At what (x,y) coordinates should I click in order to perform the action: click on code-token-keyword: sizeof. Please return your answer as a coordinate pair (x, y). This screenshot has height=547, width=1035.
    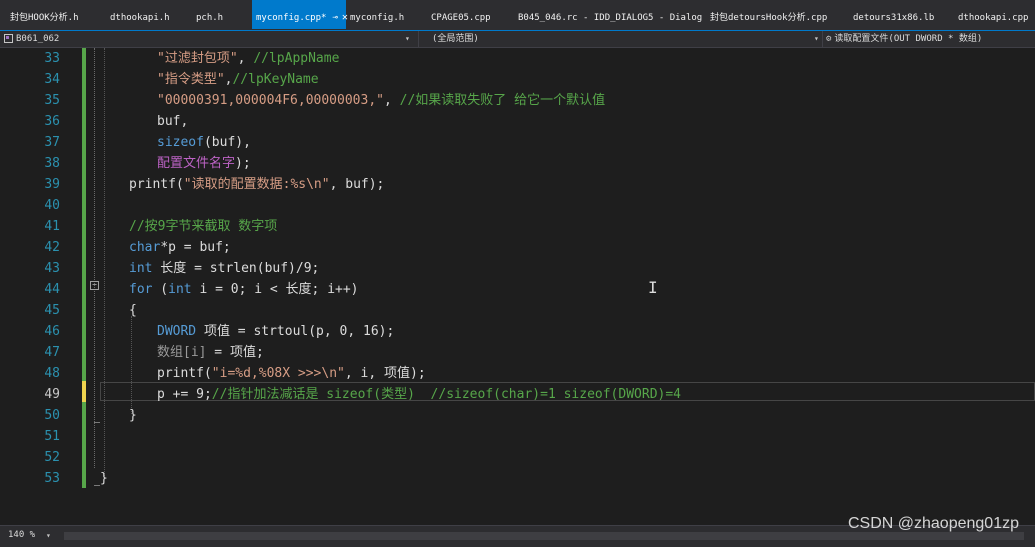
    Looking at the image, I should click on (180, 142).